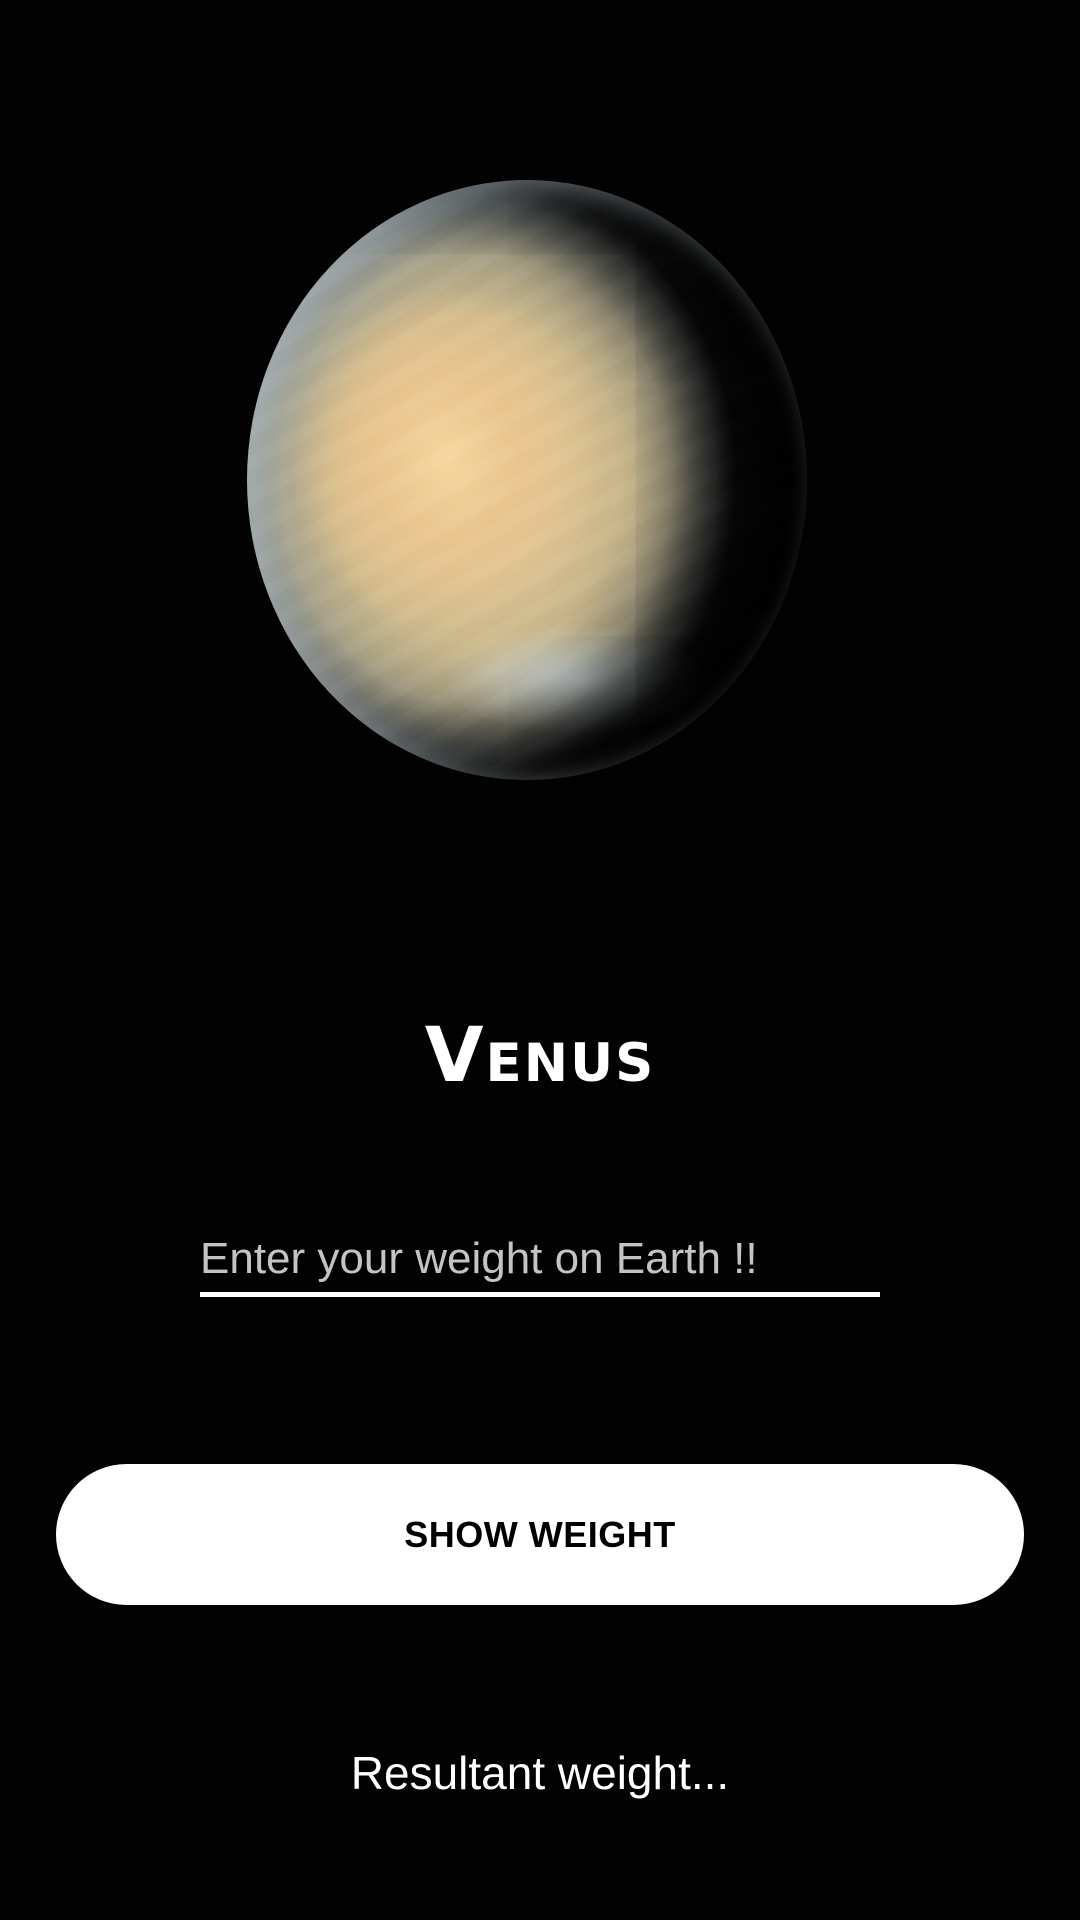  What do you see at coordinates (540, 1261) in the screenshot?
I see `earth-weight-input` at bounding box center [540, 1261].